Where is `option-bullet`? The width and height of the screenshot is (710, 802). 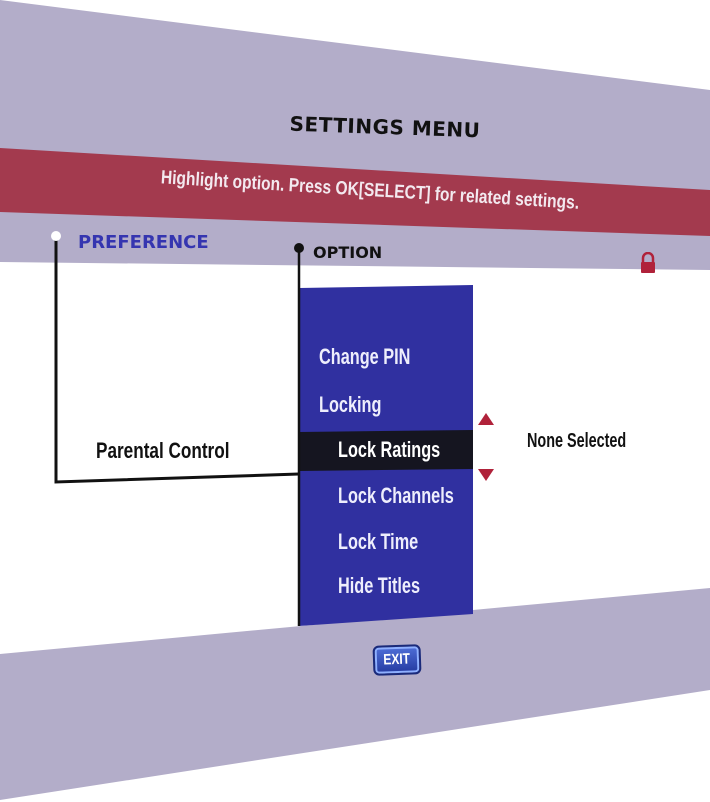 option-bullet is located at coordinates (299, 248).